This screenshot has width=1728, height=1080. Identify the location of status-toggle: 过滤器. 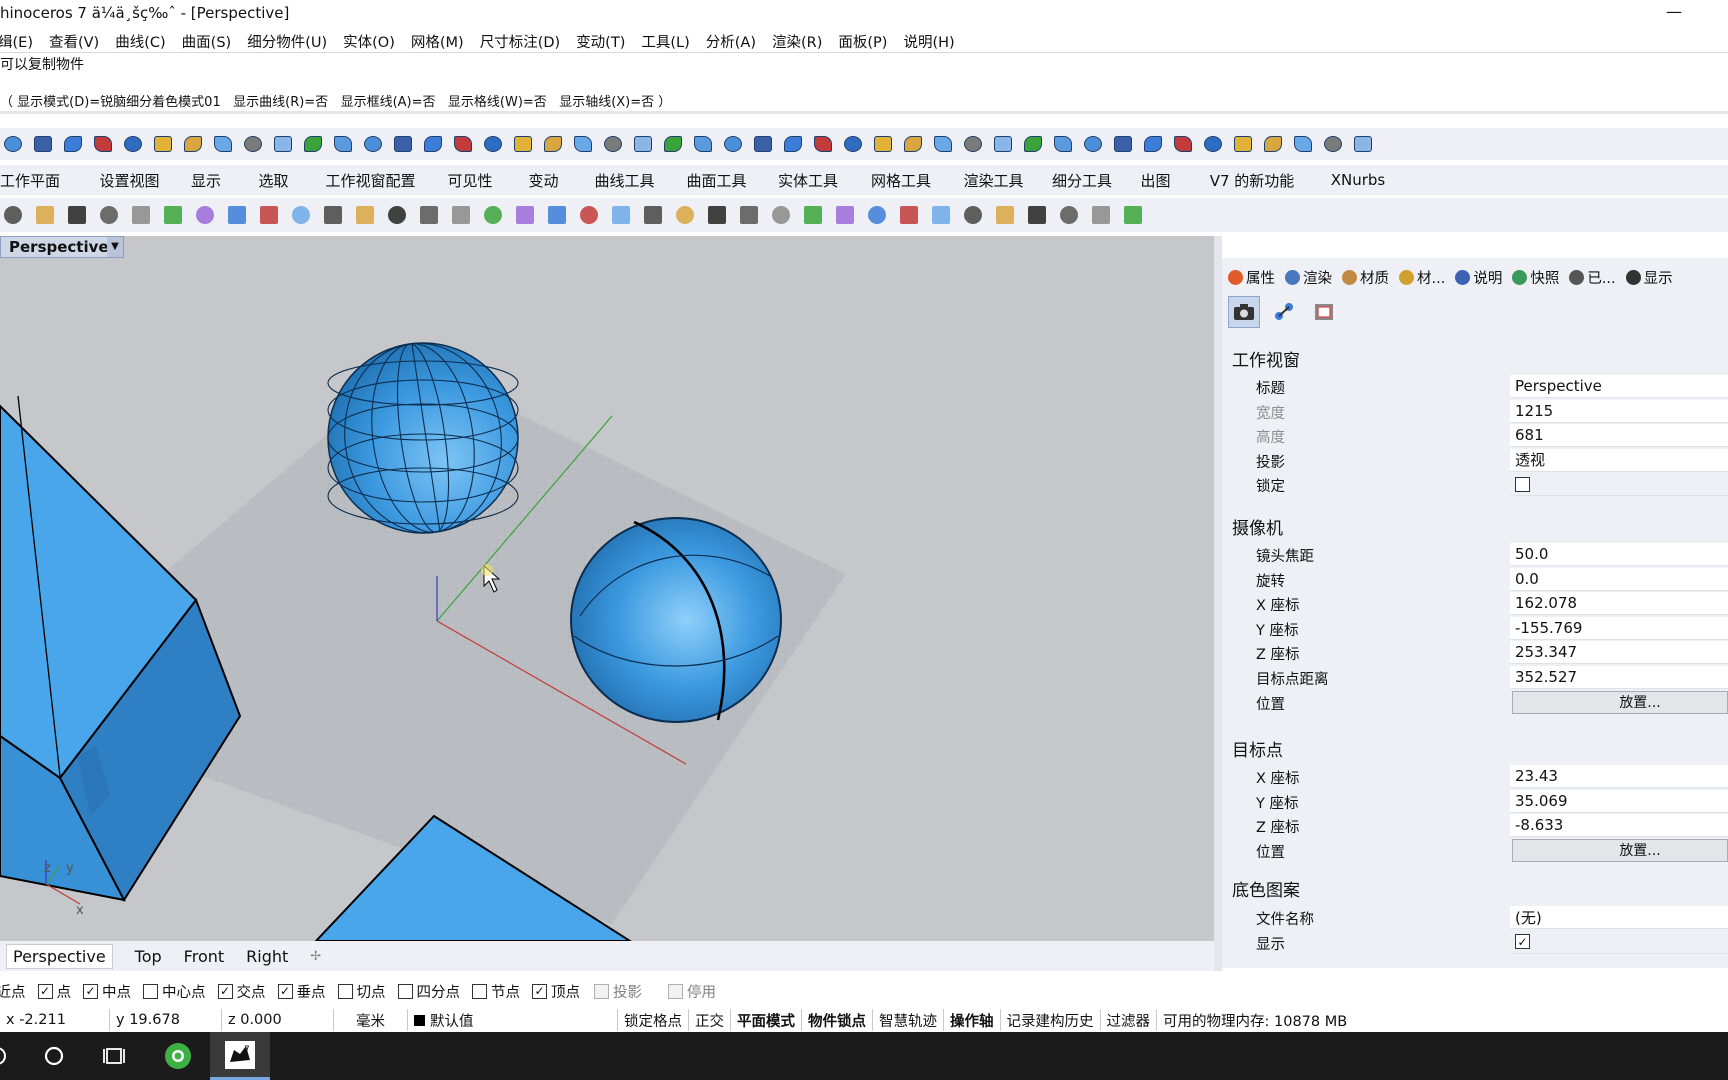
(1129, 1020).